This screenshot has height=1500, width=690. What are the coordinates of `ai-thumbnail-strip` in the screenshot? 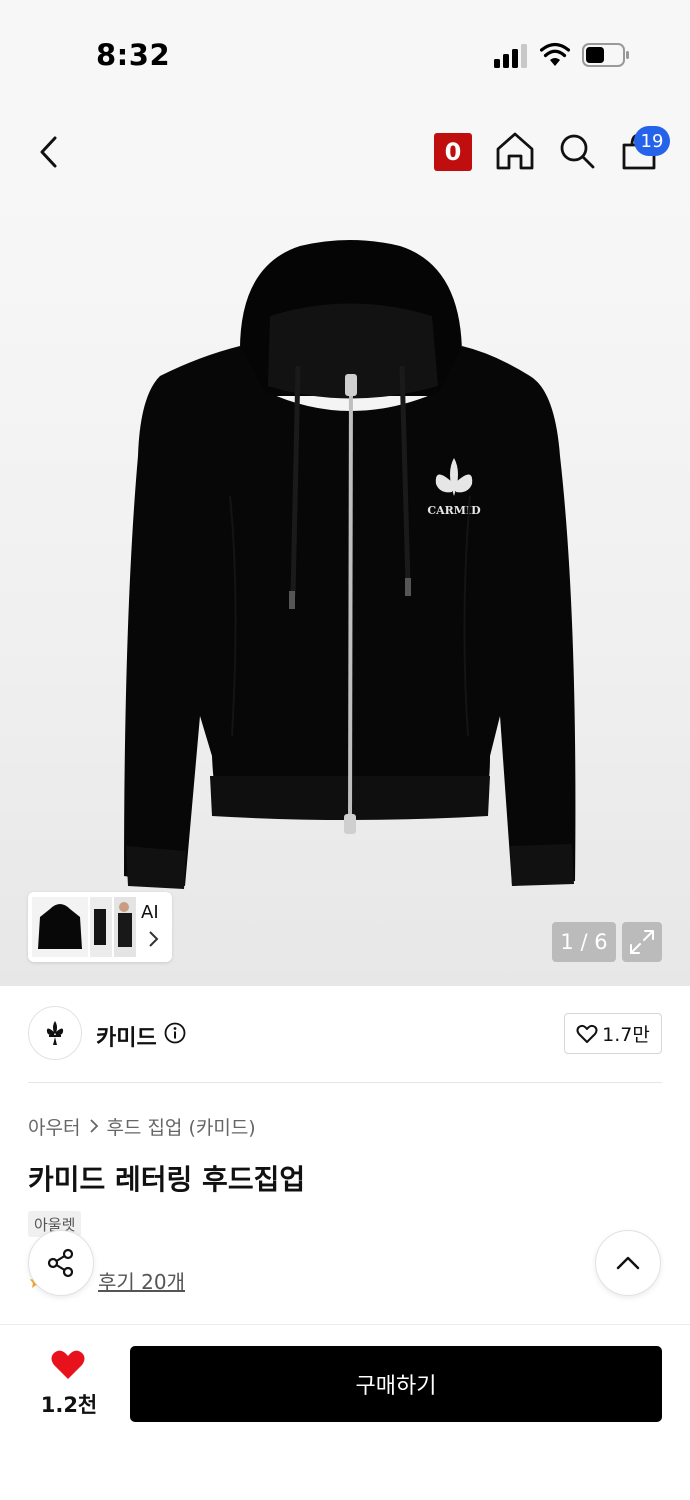 It's located at (84, 927).